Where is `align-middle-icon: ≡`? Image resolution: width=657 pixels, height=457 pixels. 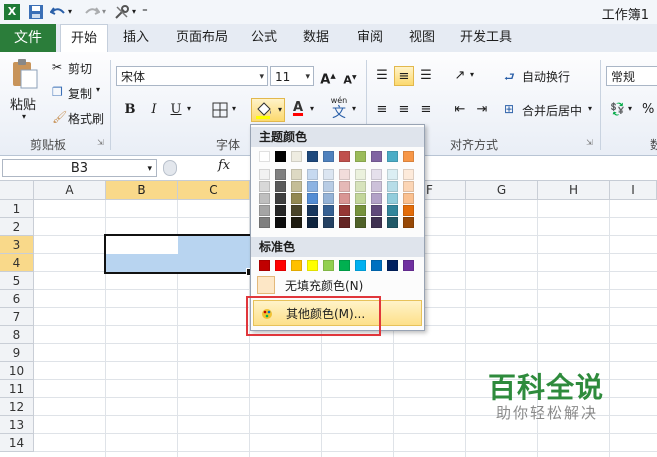
align-middle-icon: ≡ is located at coordinates (404, 76).